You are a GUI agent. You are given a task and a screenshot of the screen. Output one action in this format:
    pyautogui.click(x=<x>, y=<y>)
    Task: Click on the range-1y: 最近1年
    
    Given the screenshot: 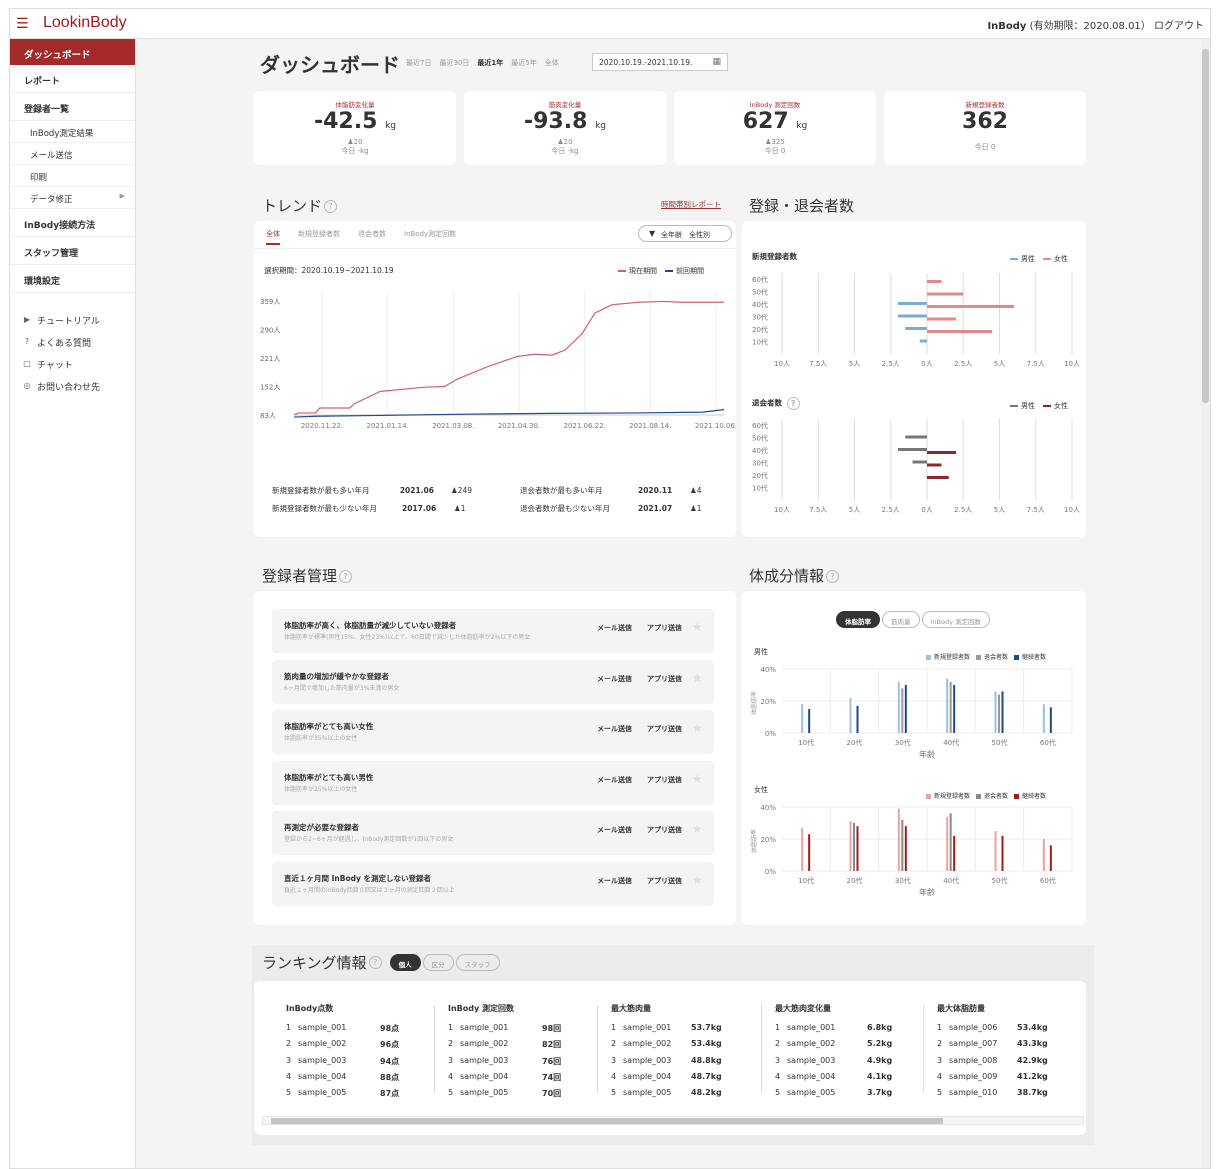 What is the action you would take?
    pyautogui.click(x=490, y=63)
    